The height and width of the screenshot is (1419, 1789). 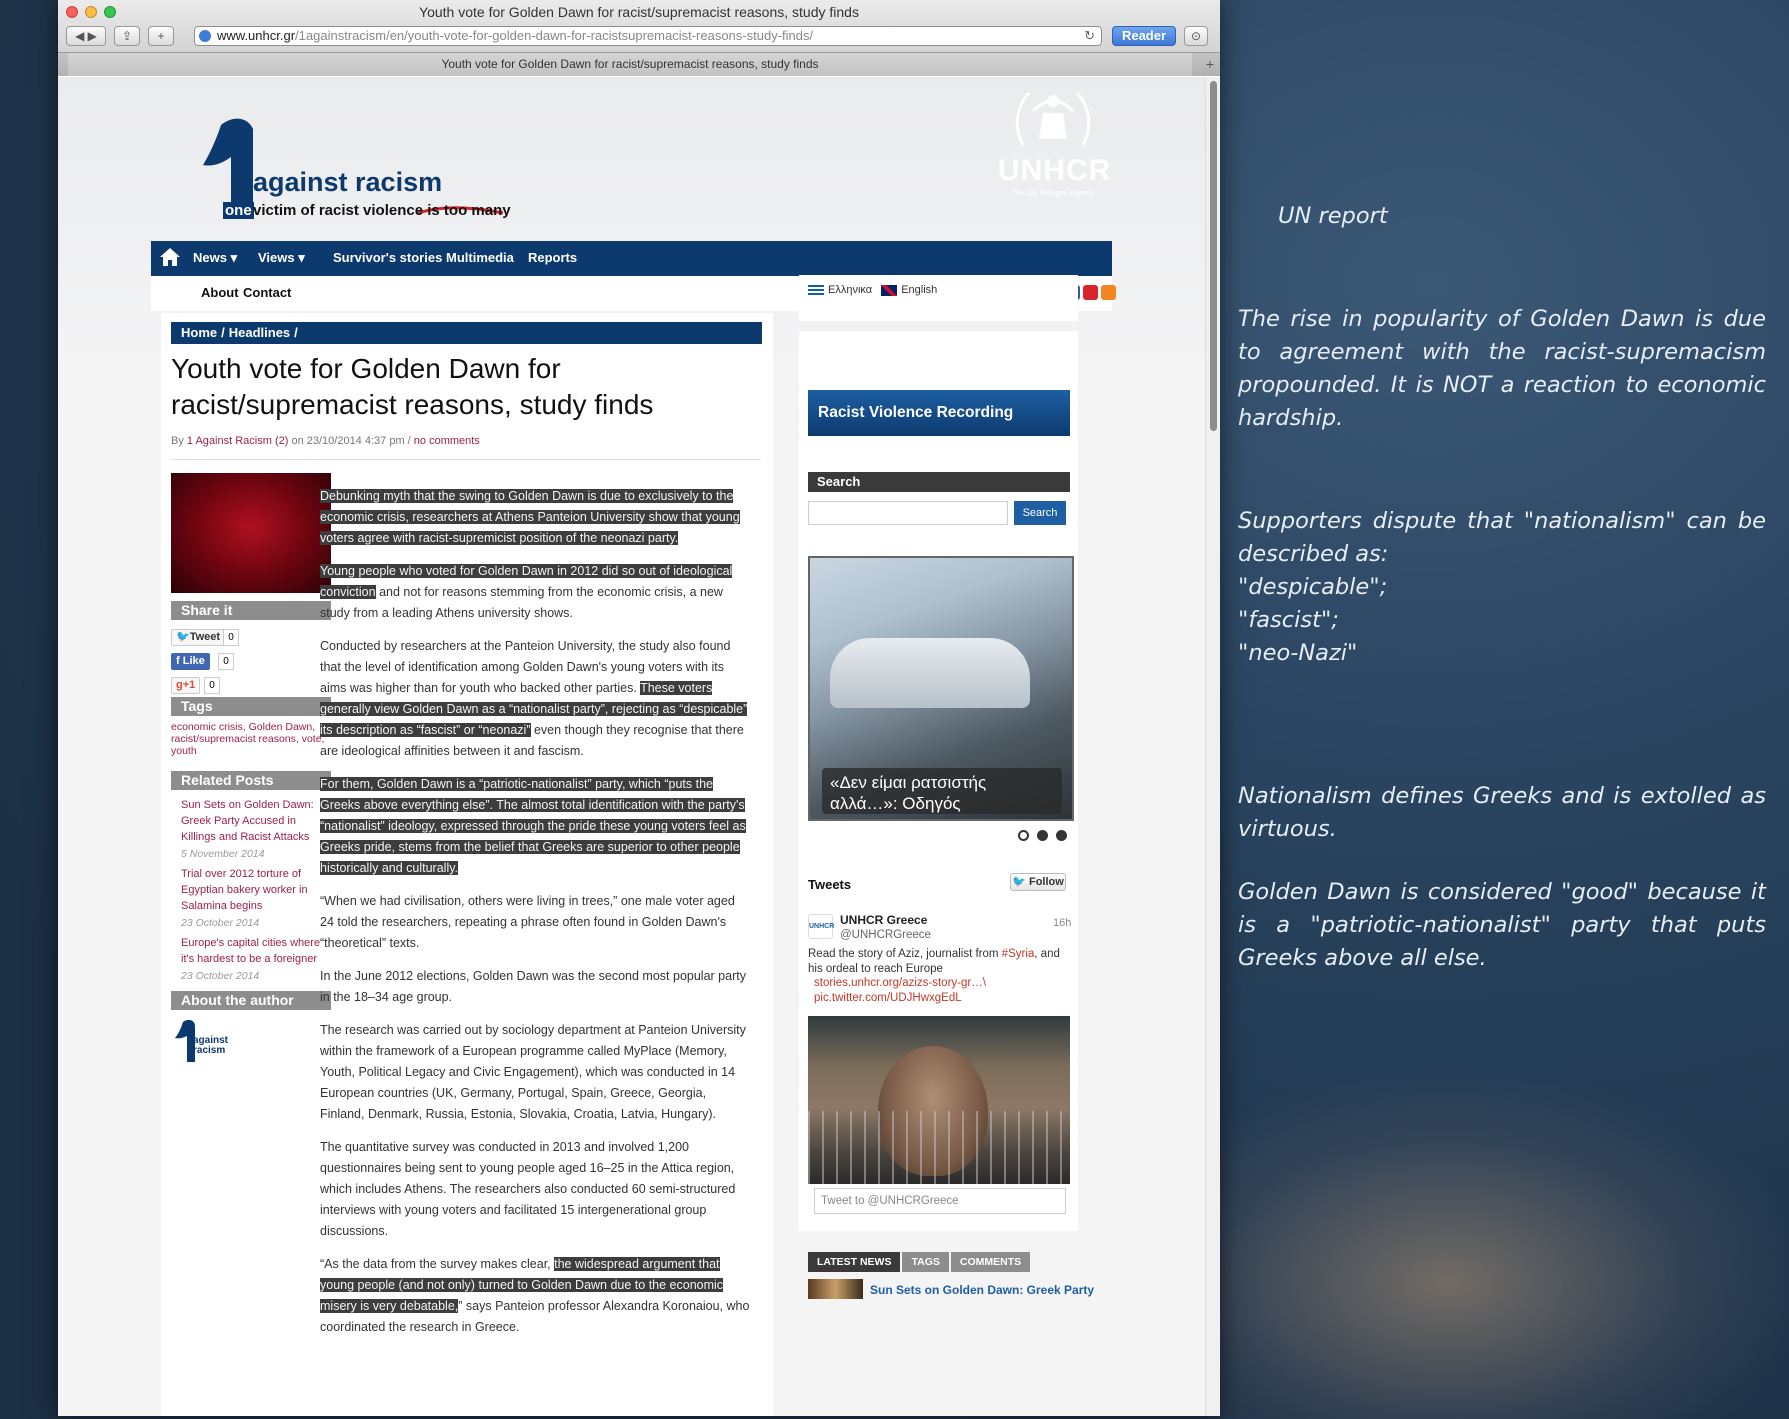 I want to click on home-icon, so click(x=170, y=257).